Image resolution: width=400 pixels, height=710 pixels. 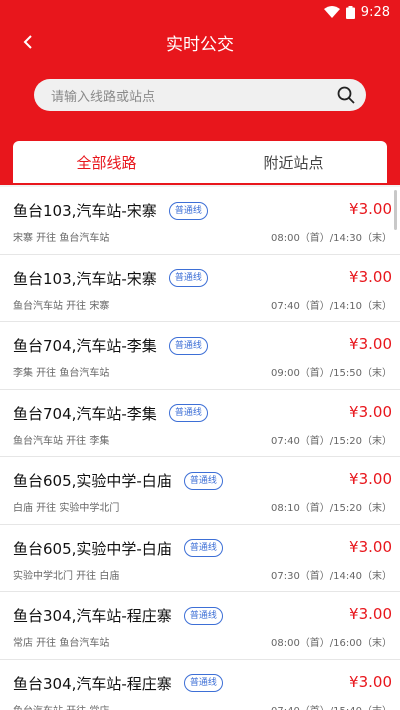 I want to click on tab-bar: 全部线路 附近站点, so click(x=200, y=162).